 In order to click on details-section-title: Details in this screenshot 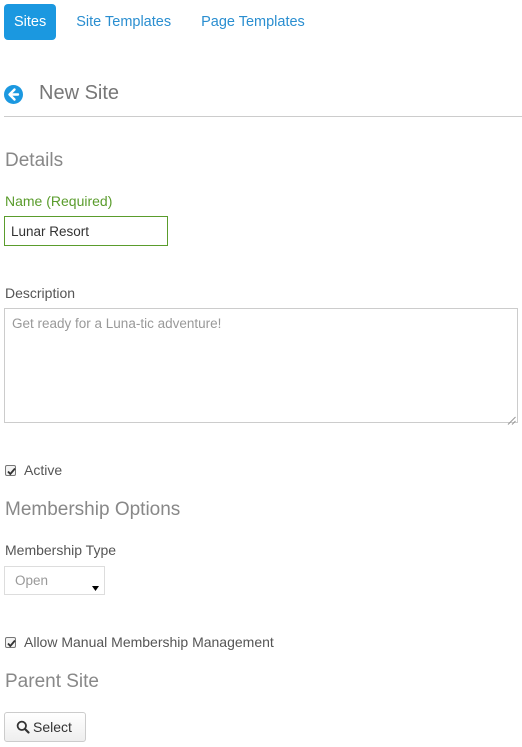, I will do `click(34, 160)`.